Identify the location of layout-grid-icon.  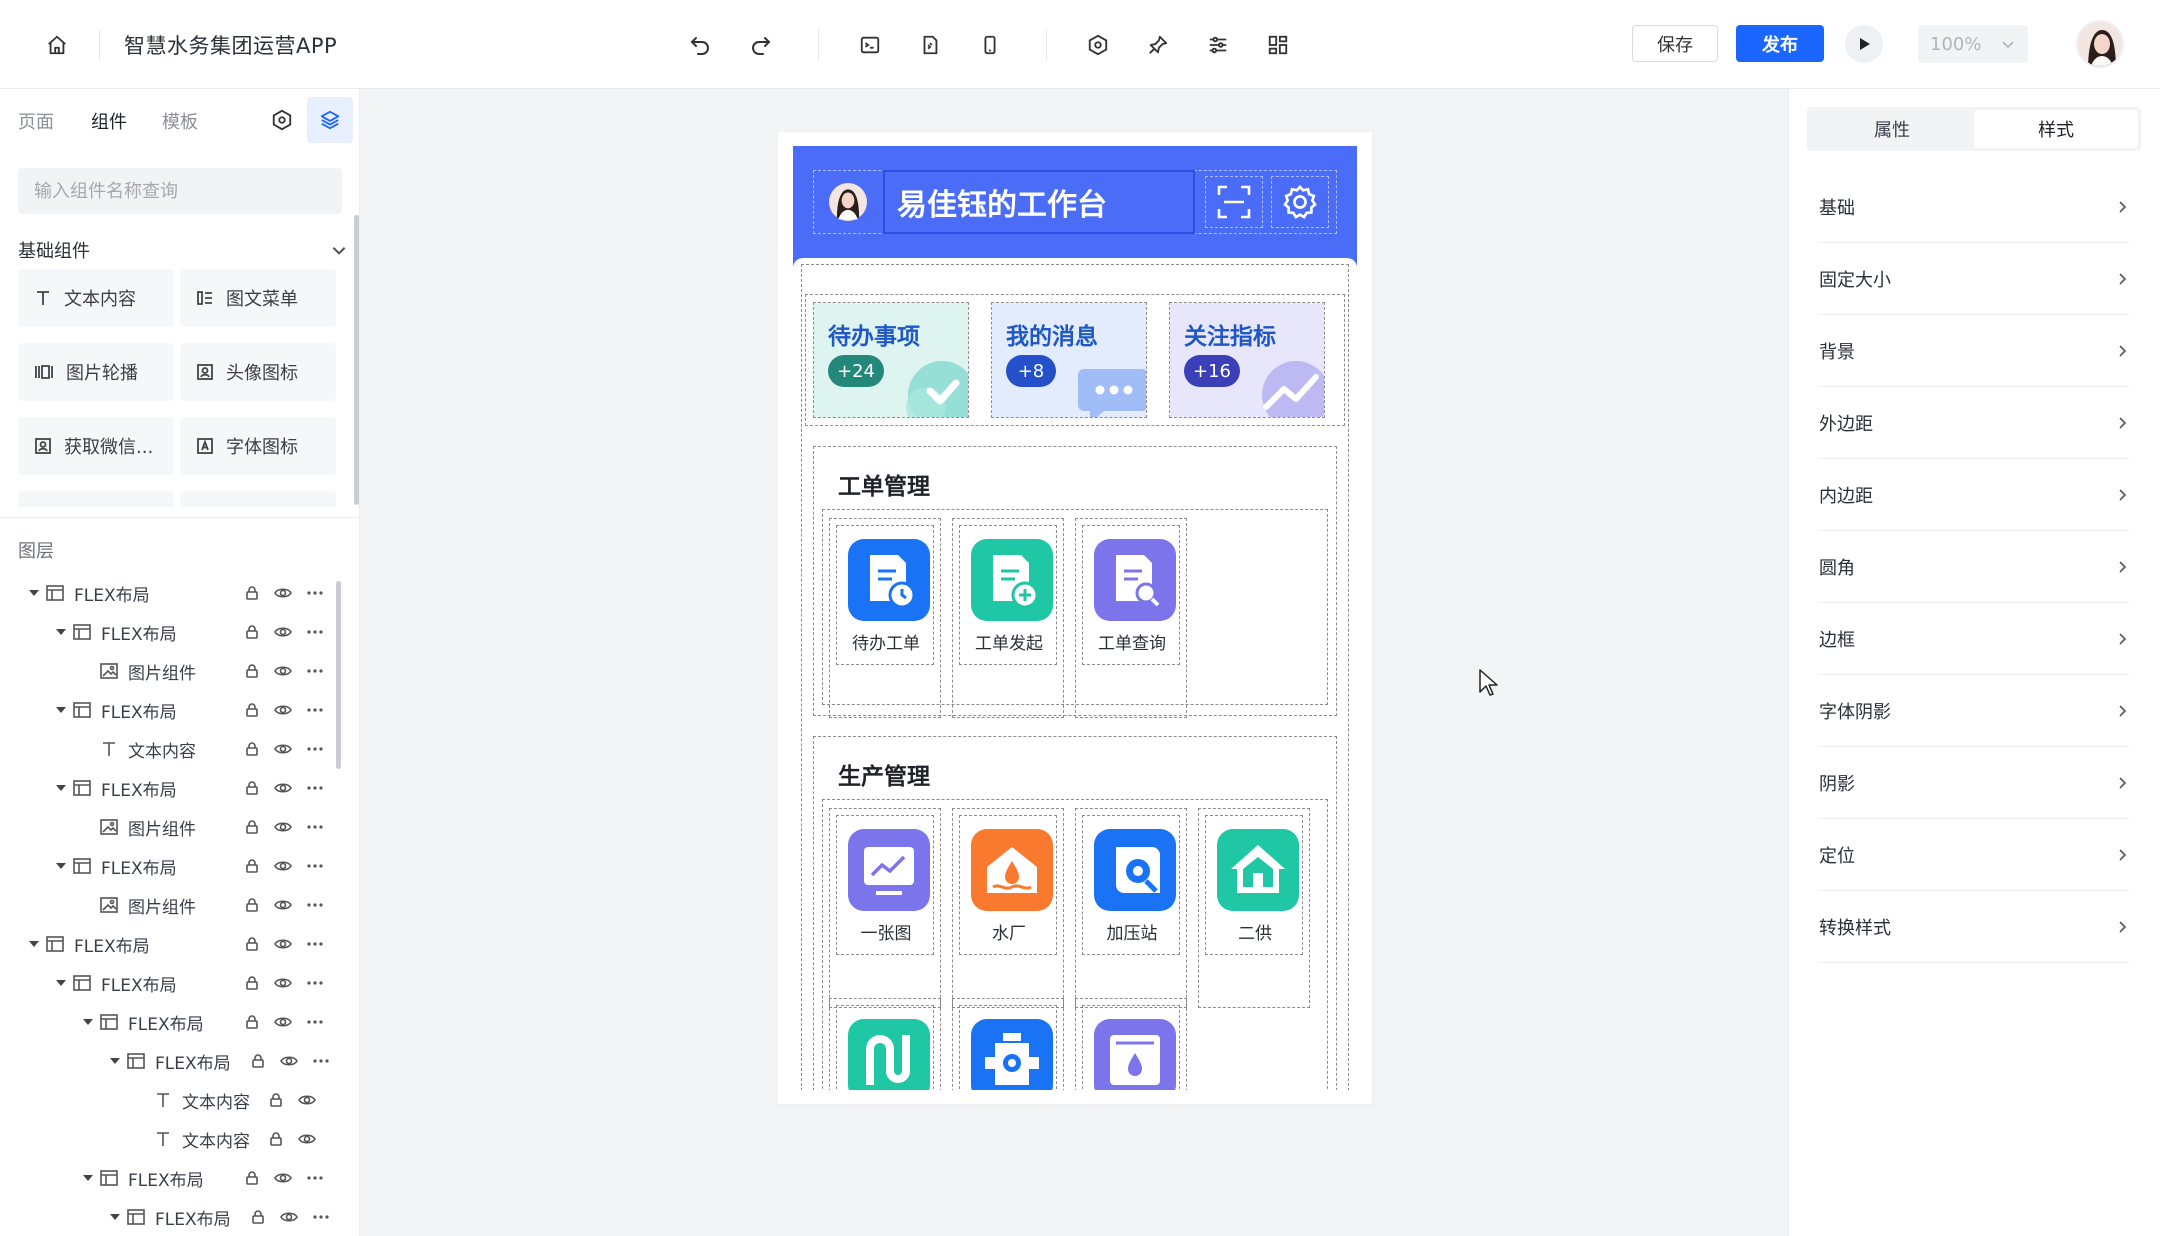
(1278, 44).